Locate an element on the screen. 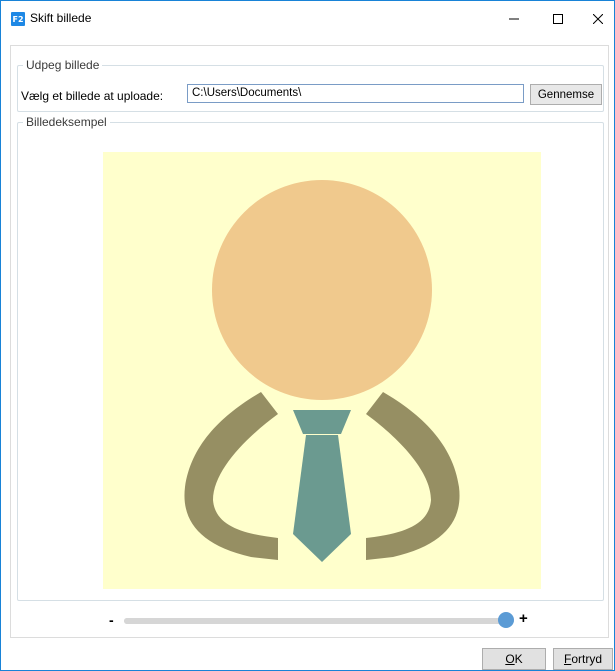 This screenshot has height=671, width=615. file-path-input: C:\Users\Documents\ is located at coordinates (355, 93).